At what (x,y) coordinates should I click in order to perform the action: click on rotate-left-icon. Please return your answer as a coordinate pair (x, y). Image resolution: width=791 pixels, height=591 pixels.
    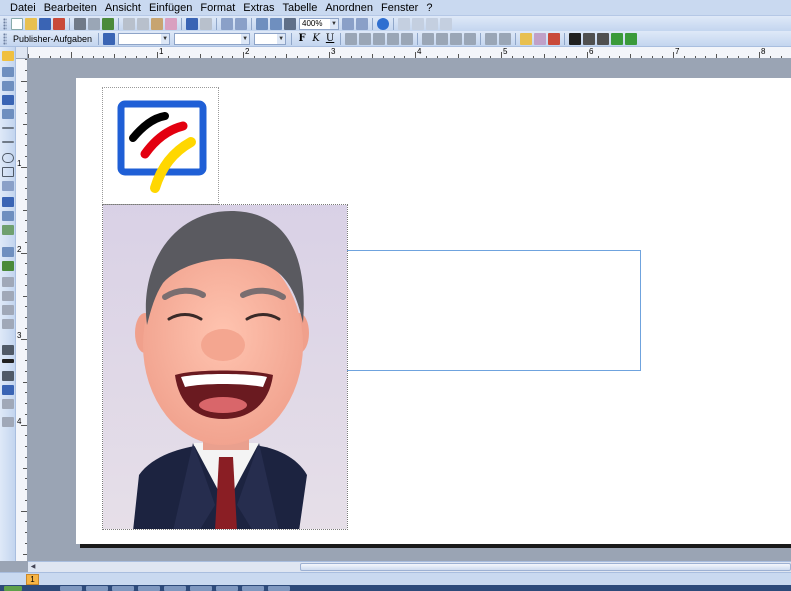
    Looking at the image, I should click on (8, 296).